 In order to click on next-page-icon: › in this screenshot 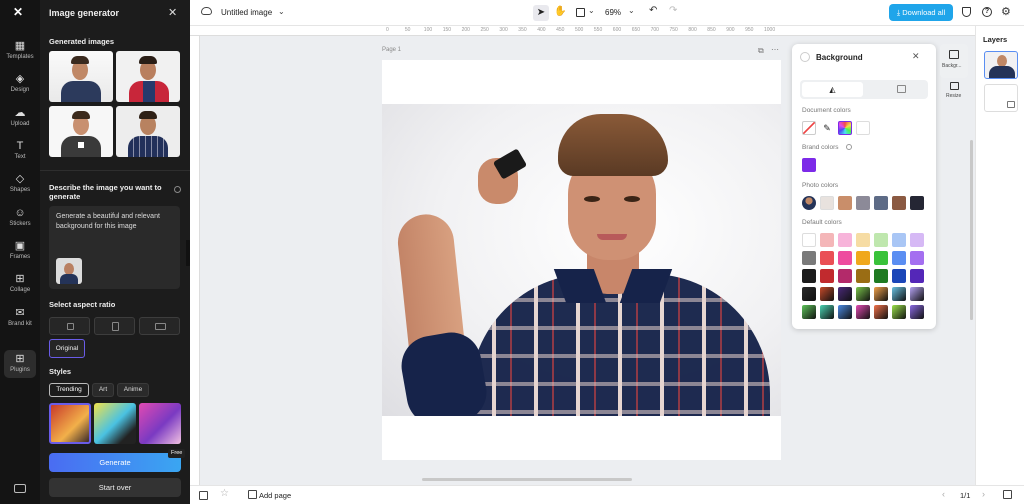, I will do `click(983, 494)`.